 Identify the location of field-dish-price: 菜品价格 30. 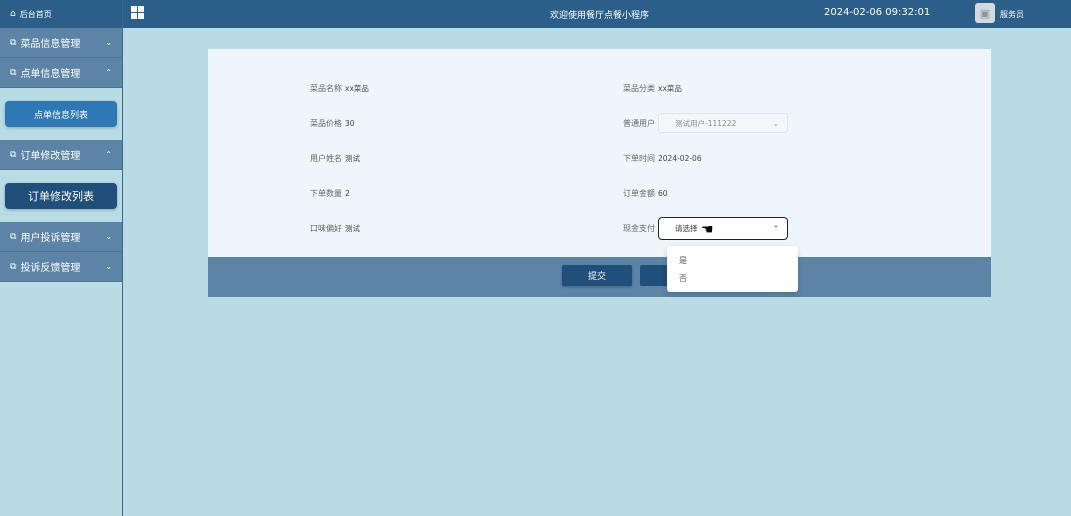
(325, 123).